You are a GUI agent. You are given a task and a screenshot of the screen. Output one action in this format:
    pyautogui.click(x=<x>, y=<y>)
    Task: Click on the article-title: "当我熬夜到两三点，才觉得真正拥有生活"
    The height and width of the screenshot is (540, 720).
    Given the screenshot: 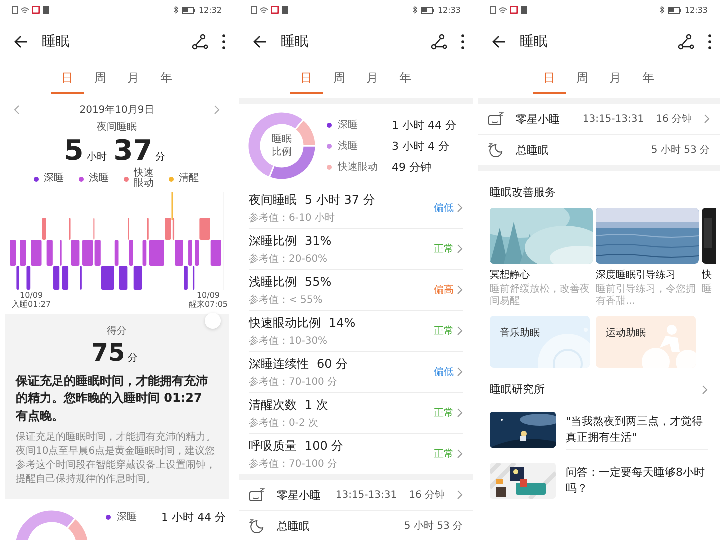 What is the action you would take?
    pyautogui.click(x=637, y=430)
    